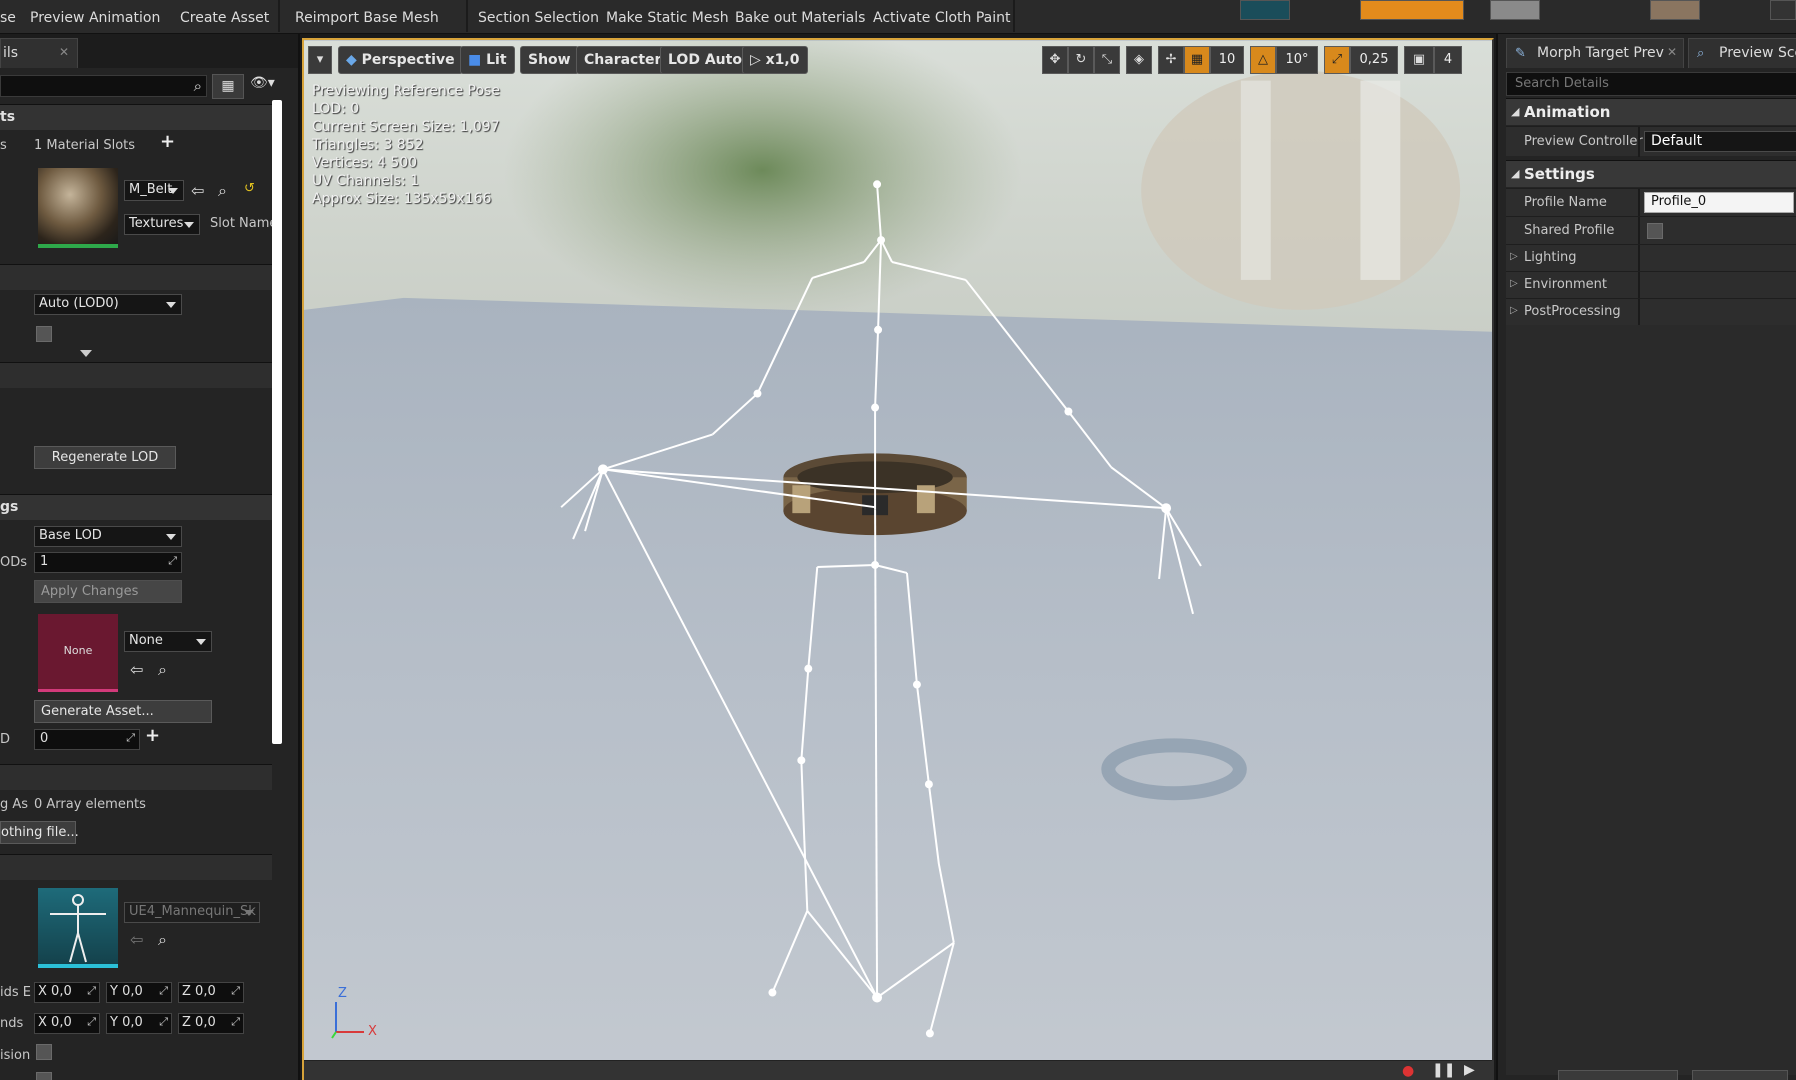 The height and width of the screenshot is (1080, 1796). What do you see at coordinates (487, 60) in the screenshot?
I see `lit-button: ■ Lit` at bounding box center [487, 60].